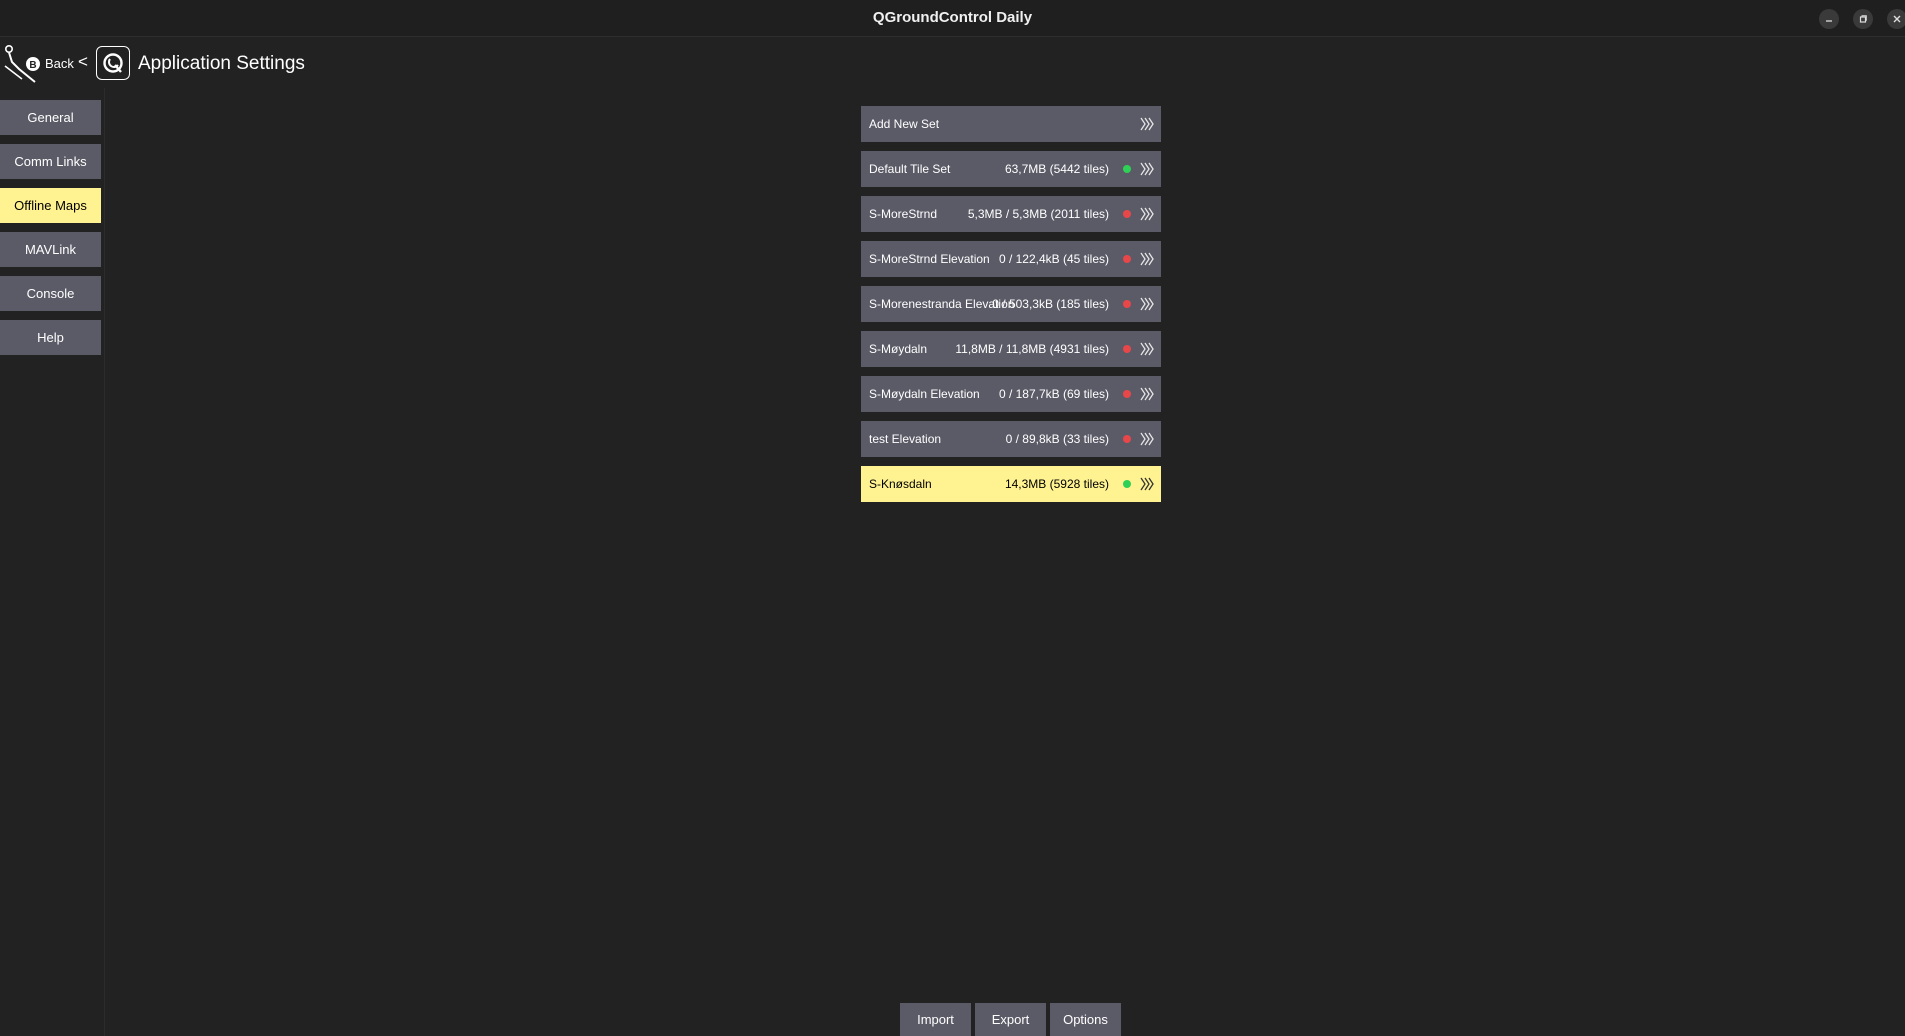  Describe the element at coordinates (903, 214) in the screenshot. I see `set-name: S-MoreStrnd` at that location.